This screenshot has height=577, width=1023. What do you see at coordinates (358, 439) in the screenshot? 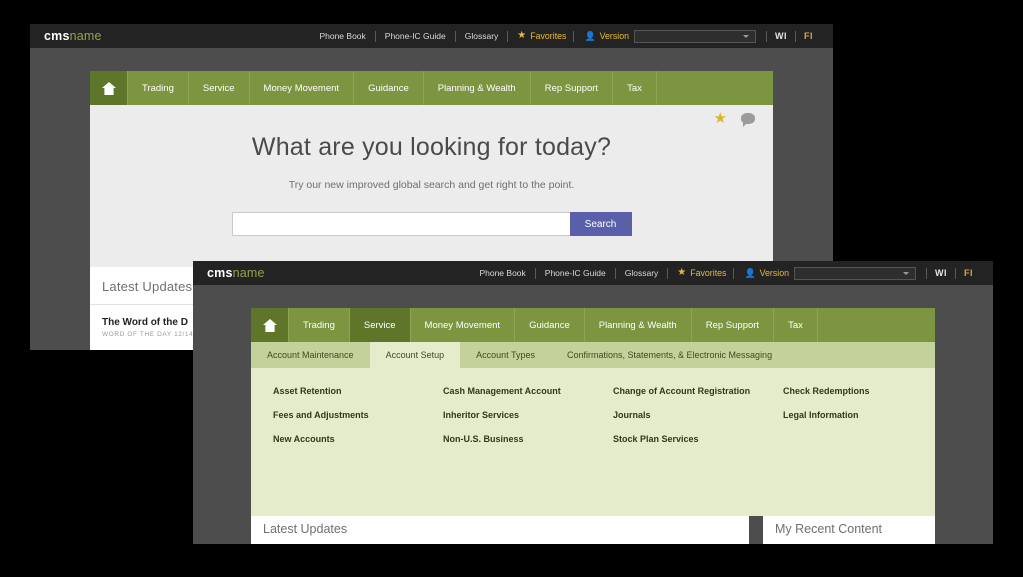
I see `menu-item-new-accounts: New Accounts` at bounding box center [358, 439].